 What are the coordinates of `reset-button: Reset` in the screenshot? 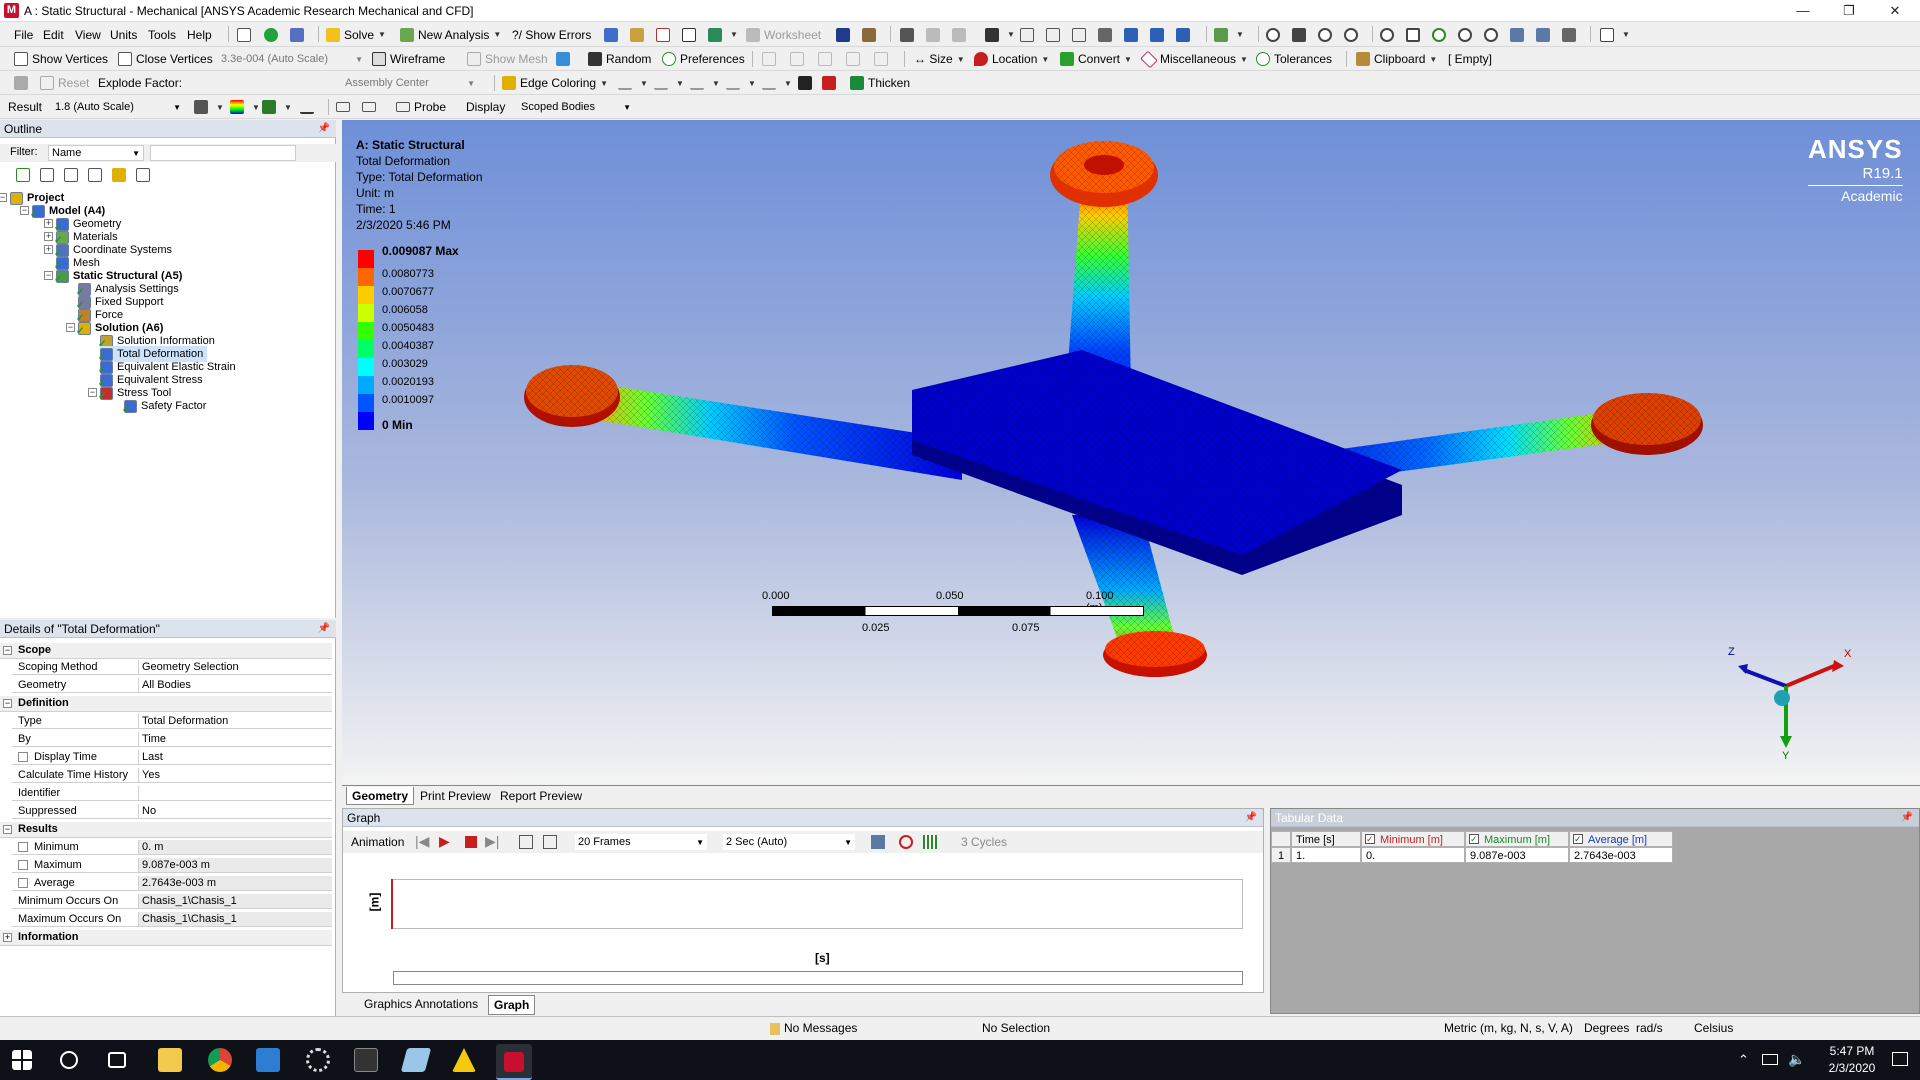 It's located at (64, 83).